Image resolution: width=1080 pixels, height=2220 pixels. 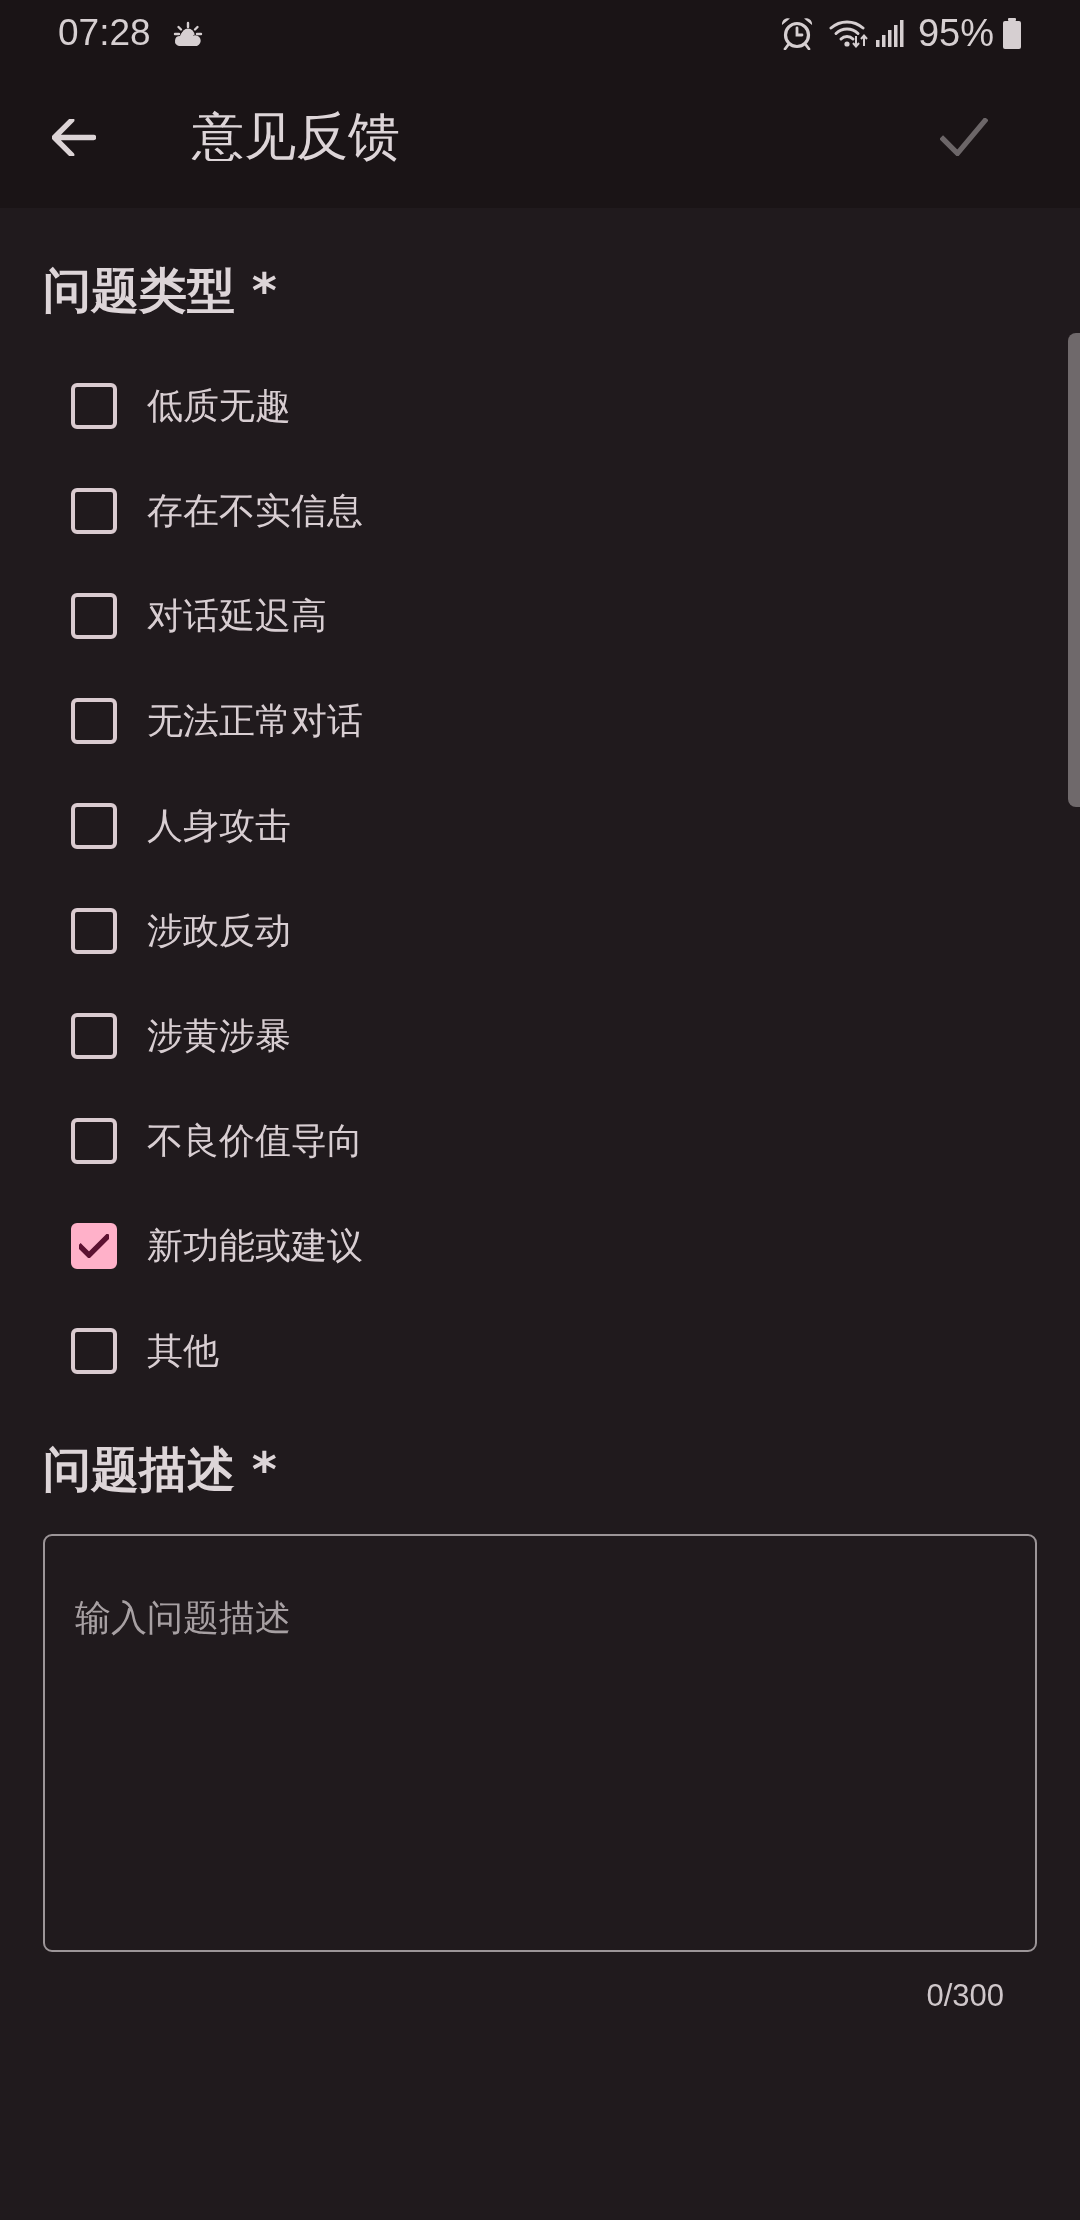 What do you see at coordinates (219, 825) in the screenshot?
I see `checkbox-label: 人身攻击` at bounding box center [219, 825].